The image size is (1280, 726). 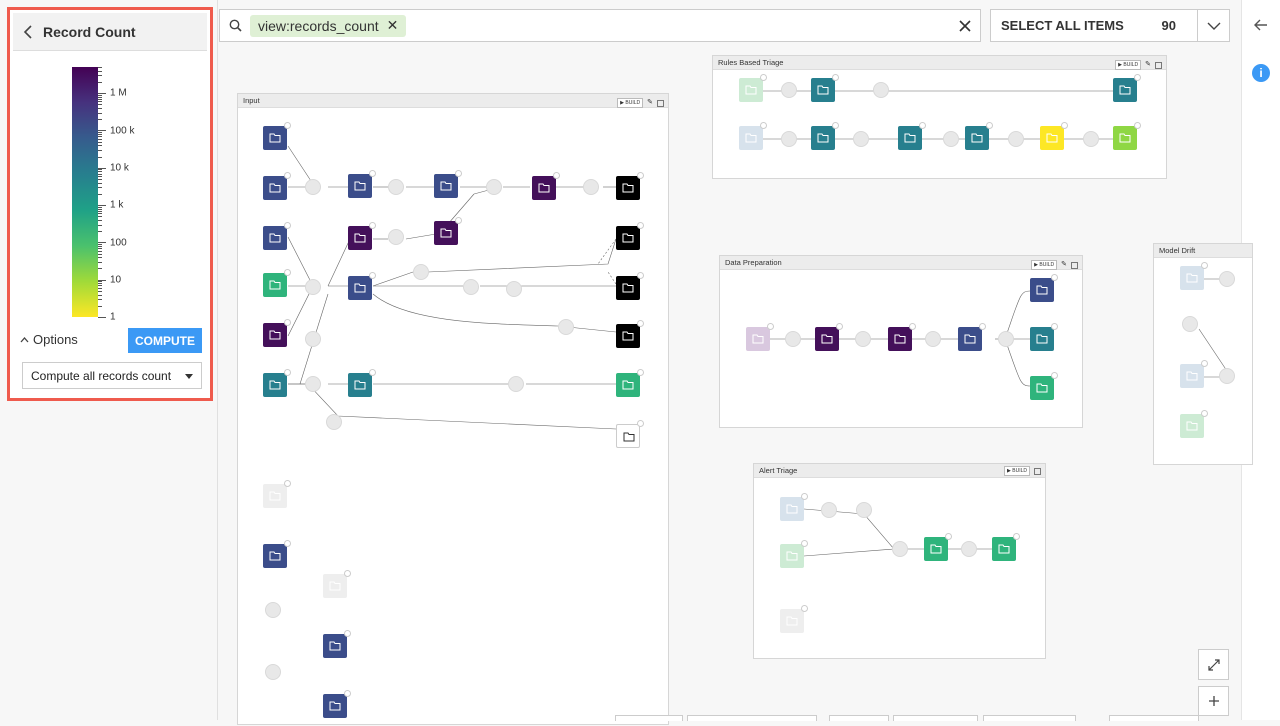 What do you see at coordinates (600, 25) in the screenshot?
I see `flow-search-bar: view:records_count ✕` at bounding box center [600, 25].